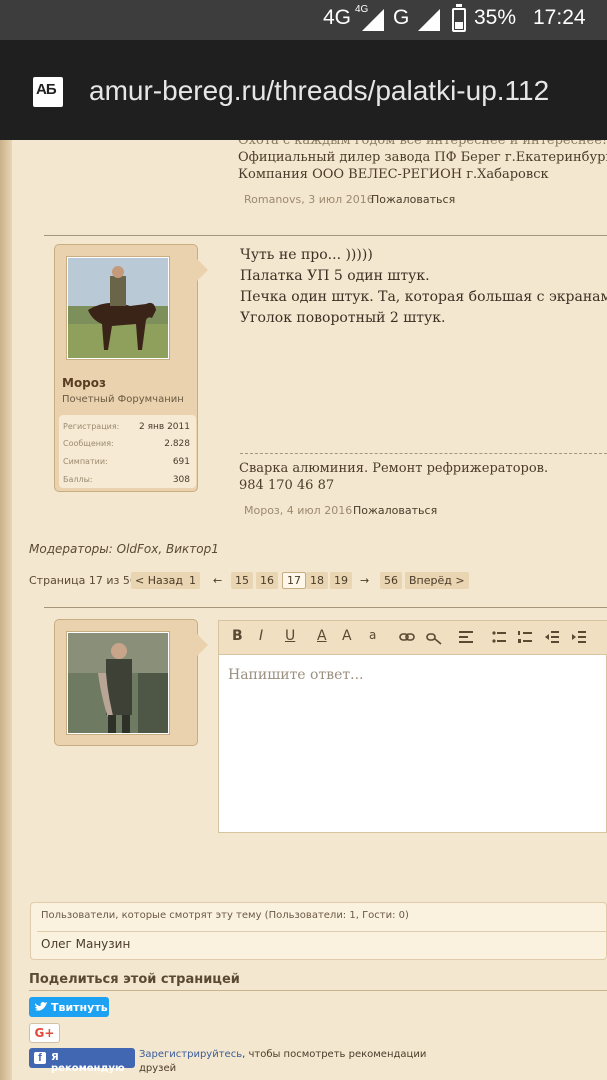  What do you see at coordinates (423, 453) in the screenshot?
I see `signature-separator` at bounding box center [423, 453].